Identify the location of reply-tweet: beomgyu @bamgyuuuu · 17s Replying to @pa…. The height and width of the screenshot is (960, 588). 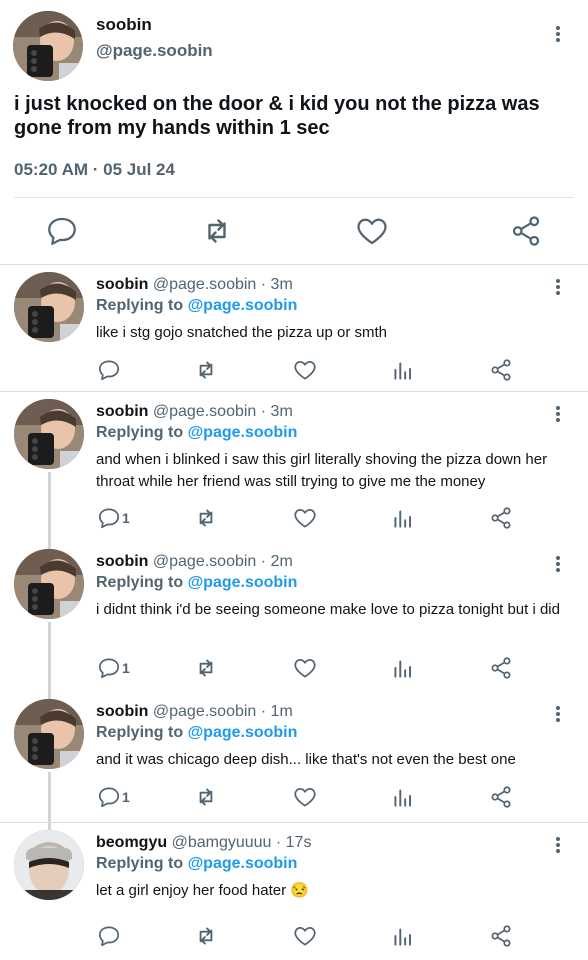
(294, 891).